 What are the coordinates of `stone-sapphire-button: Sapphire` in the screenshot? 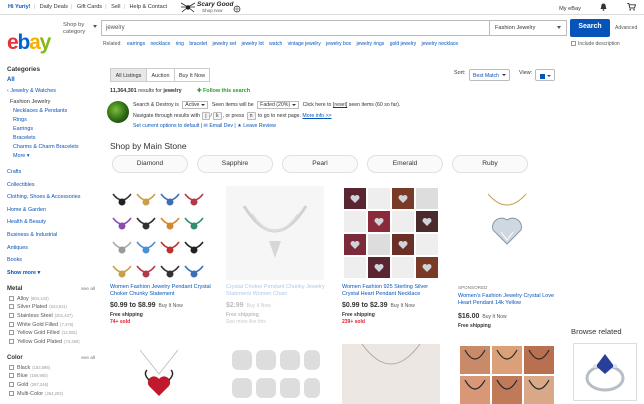 It's located at (235, 164).